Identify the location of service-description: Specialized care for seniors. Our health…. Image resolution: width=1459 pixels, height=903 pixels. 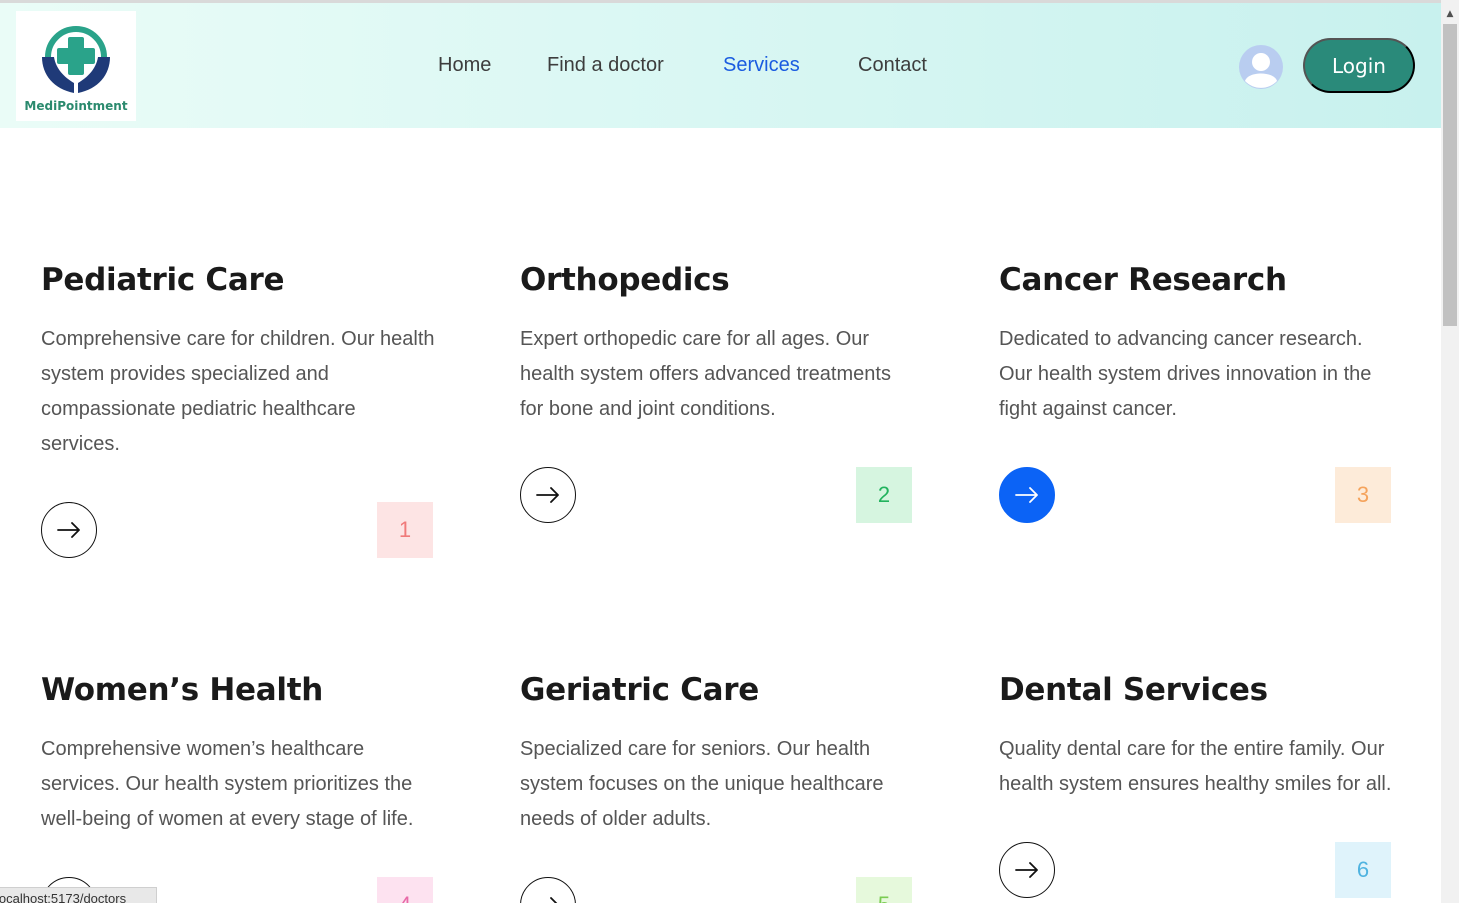
(702, 784).